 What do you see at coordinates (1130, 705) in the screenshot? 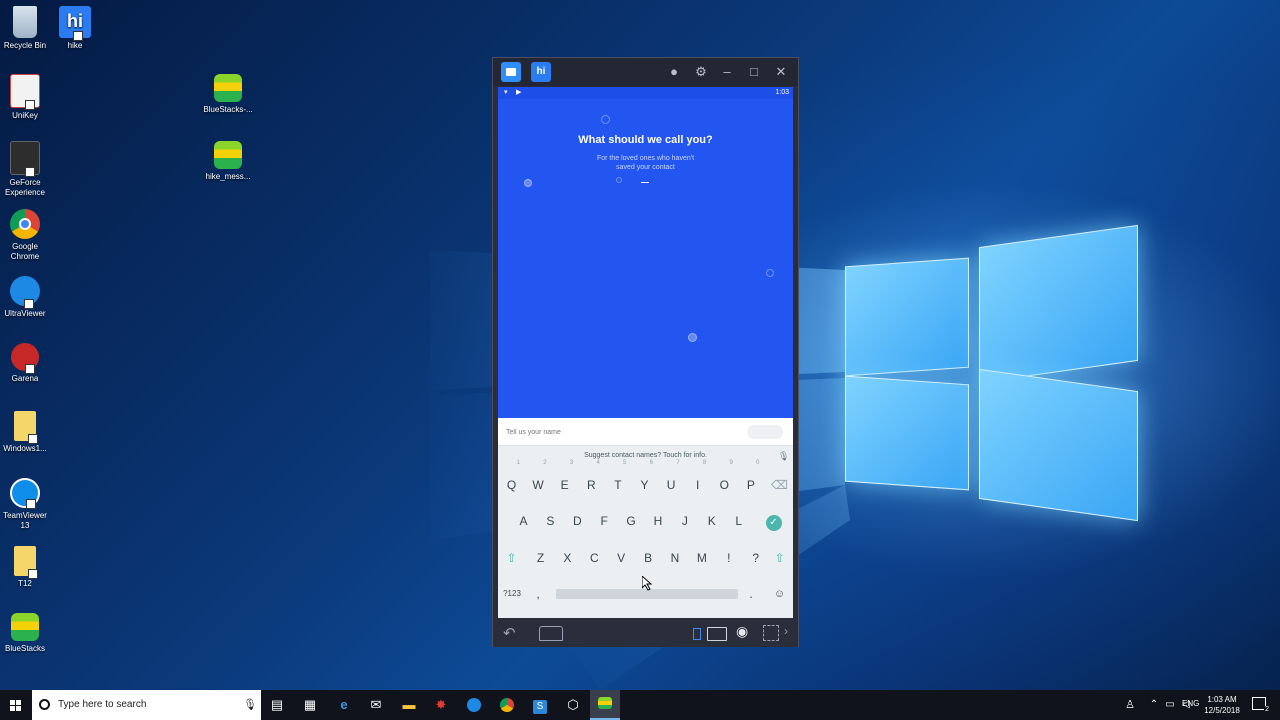
I see `people-icon: ♙` at bounding box center [1130, 705].